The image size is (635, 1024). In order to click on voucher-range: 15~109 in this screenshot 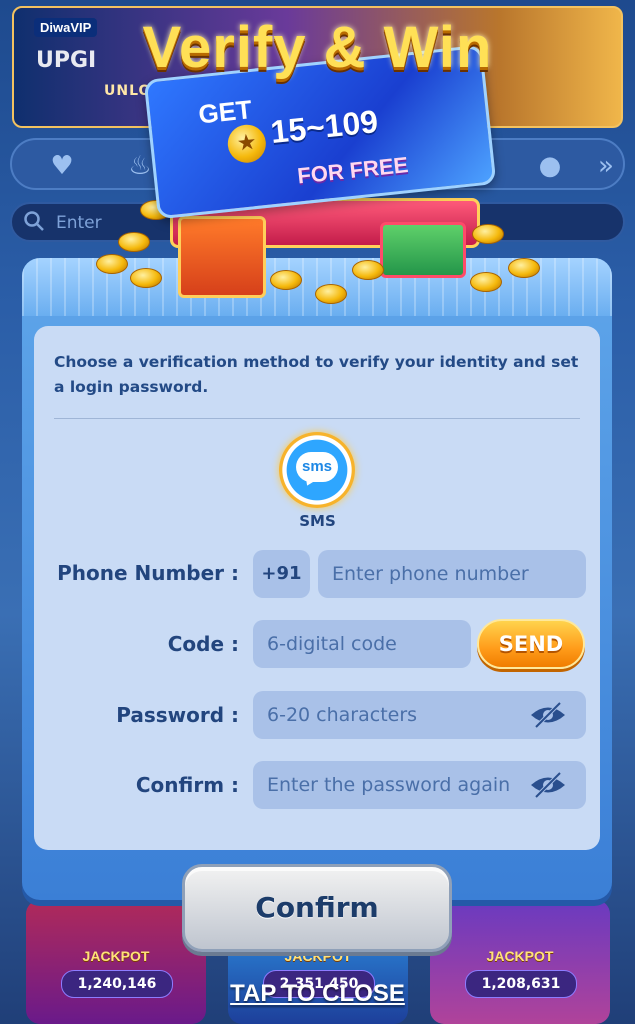, I will do `click(324, 126)`.